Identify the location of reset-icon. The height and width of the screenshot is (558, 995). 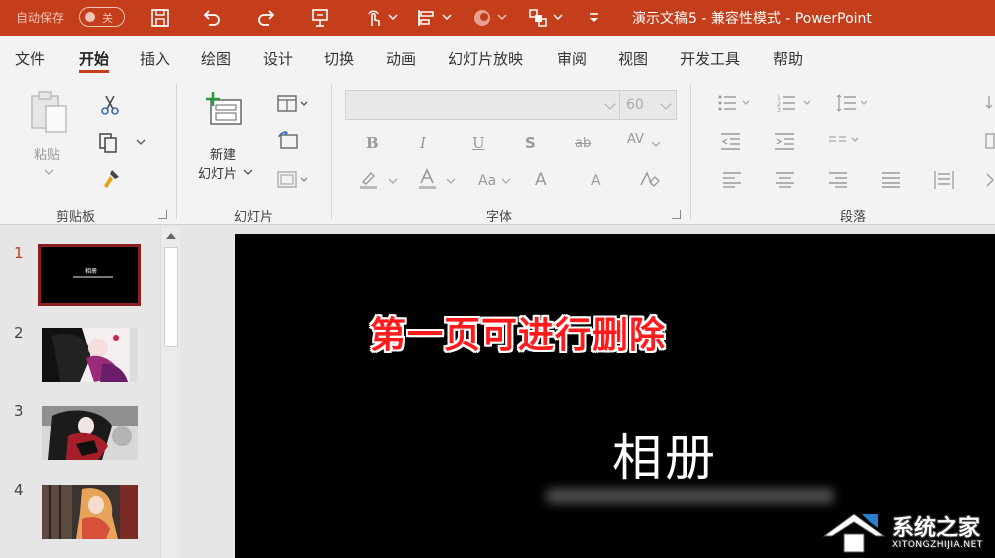
(288, 141).